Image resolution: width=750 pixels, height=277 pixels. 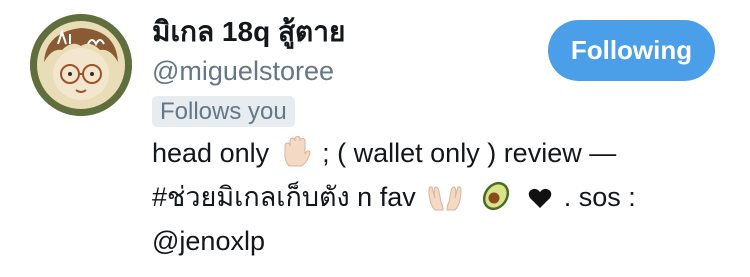 I want to click on follows-you-badge: Follows you, so click(x=223, y=111).